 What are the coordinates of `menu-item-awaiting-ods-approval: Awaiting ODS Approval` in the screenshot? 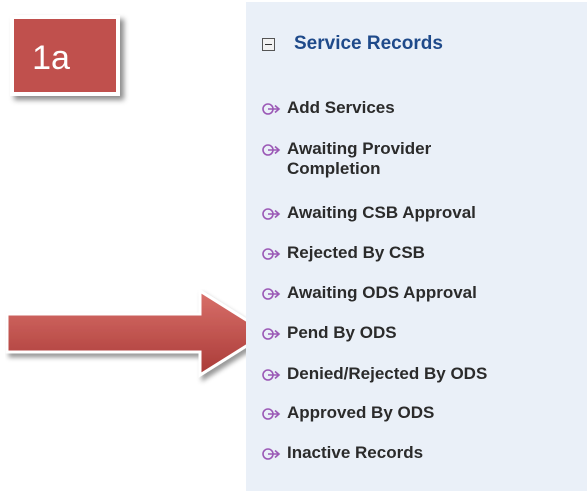 It's located at (399, 293).